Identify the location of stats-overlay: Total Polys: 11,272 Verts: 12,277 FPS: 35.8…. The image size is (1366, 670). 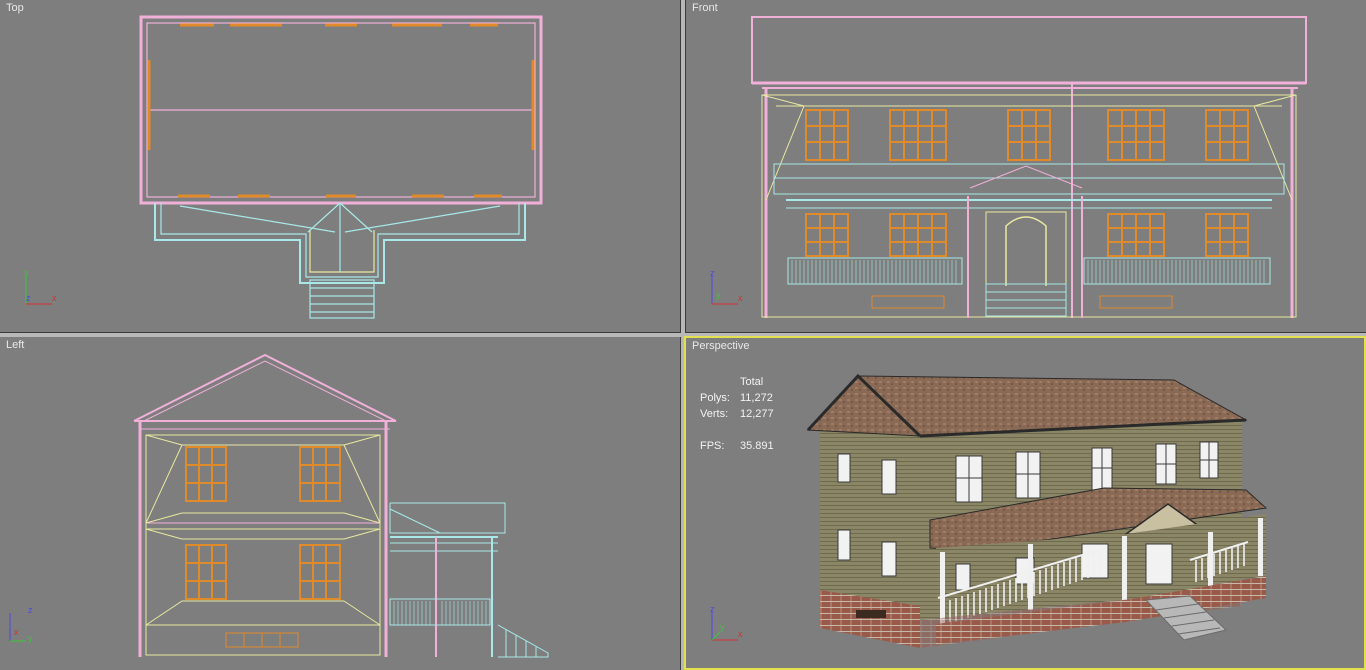
(750, 414).